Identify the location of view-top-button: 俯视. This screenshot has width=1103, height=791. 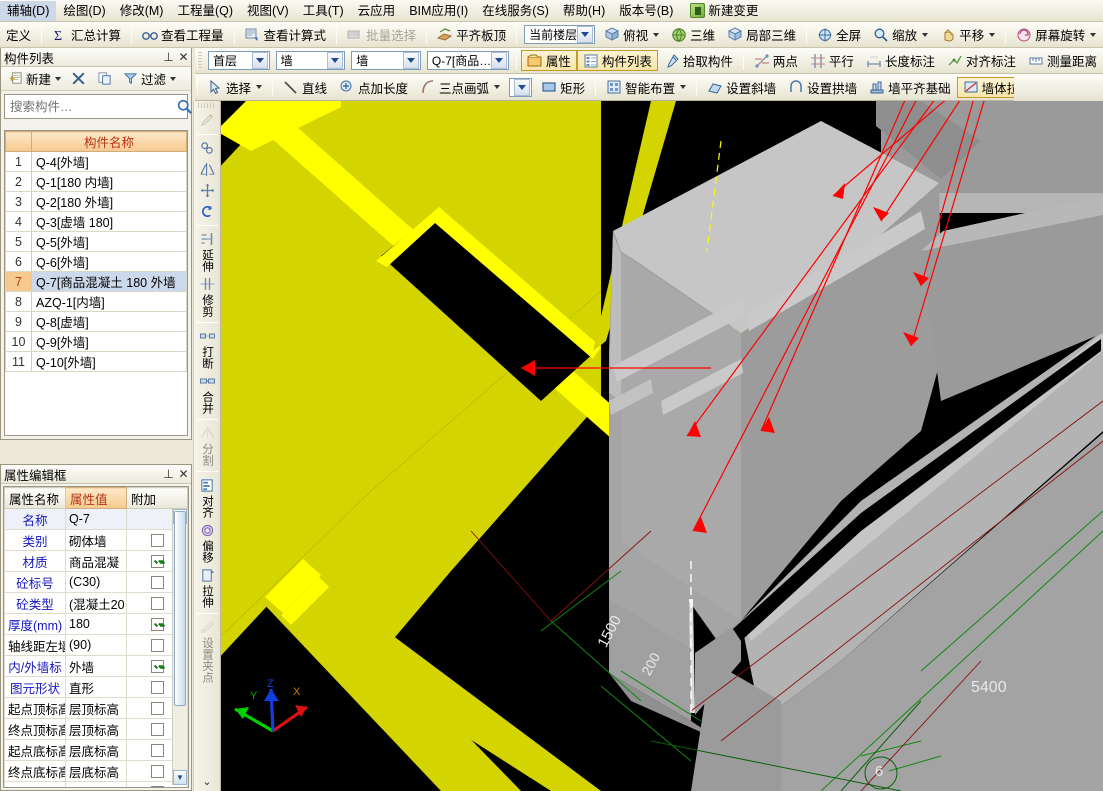
(631, 34).